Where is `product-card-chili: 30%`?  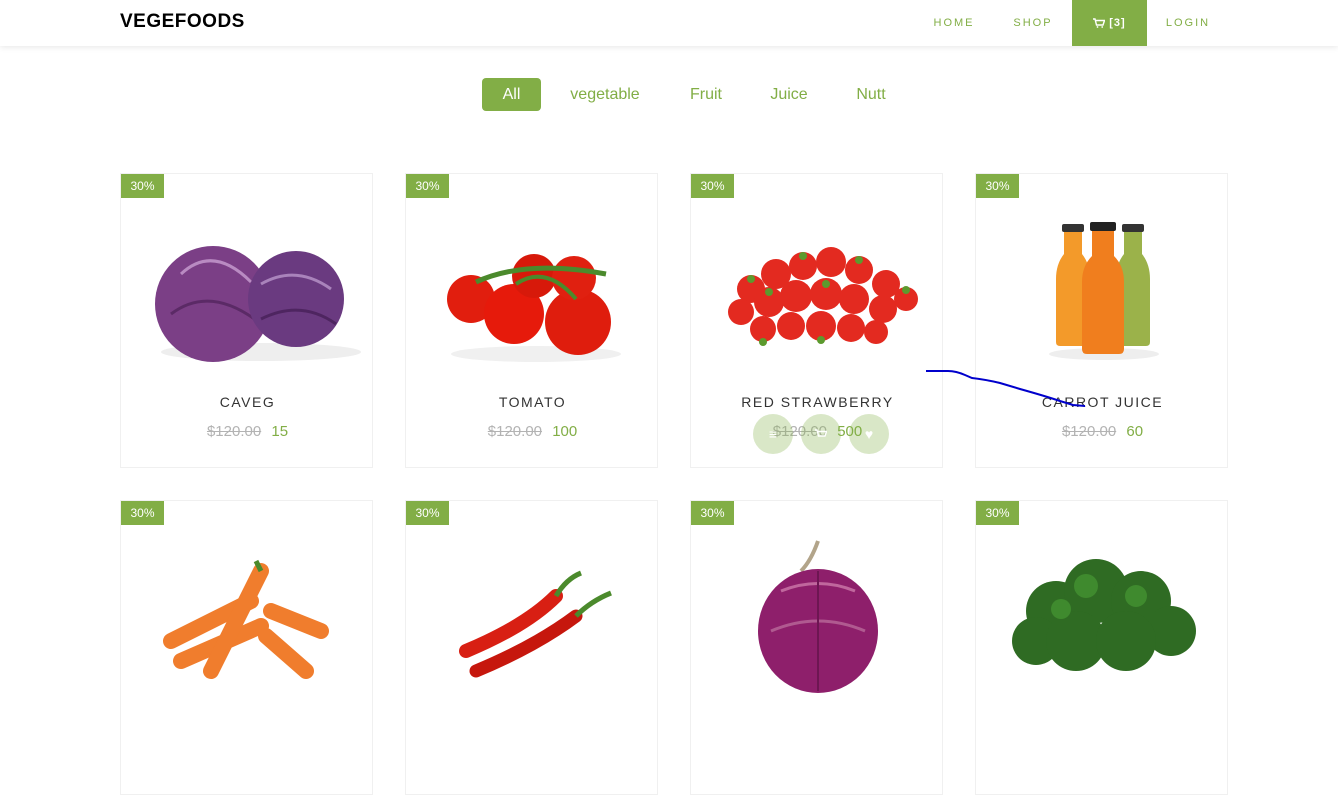
product-card-chili: 30% is located at coordinates (531, 647).